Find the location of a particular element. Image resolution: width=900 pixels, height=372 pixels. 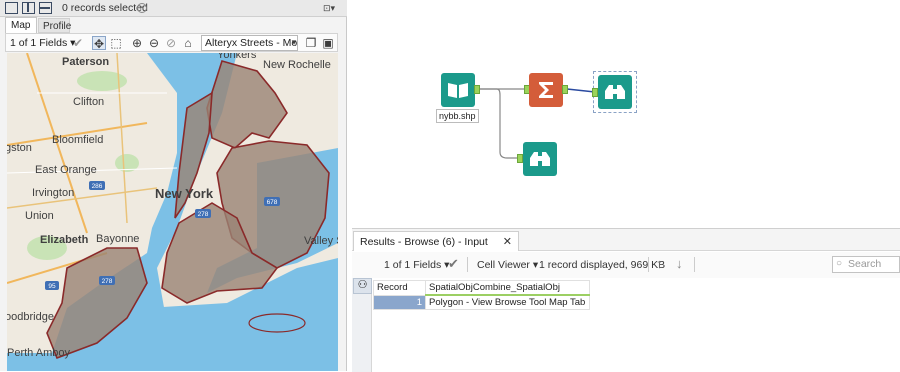

summarize-tool is located at coordinates (546, 90).